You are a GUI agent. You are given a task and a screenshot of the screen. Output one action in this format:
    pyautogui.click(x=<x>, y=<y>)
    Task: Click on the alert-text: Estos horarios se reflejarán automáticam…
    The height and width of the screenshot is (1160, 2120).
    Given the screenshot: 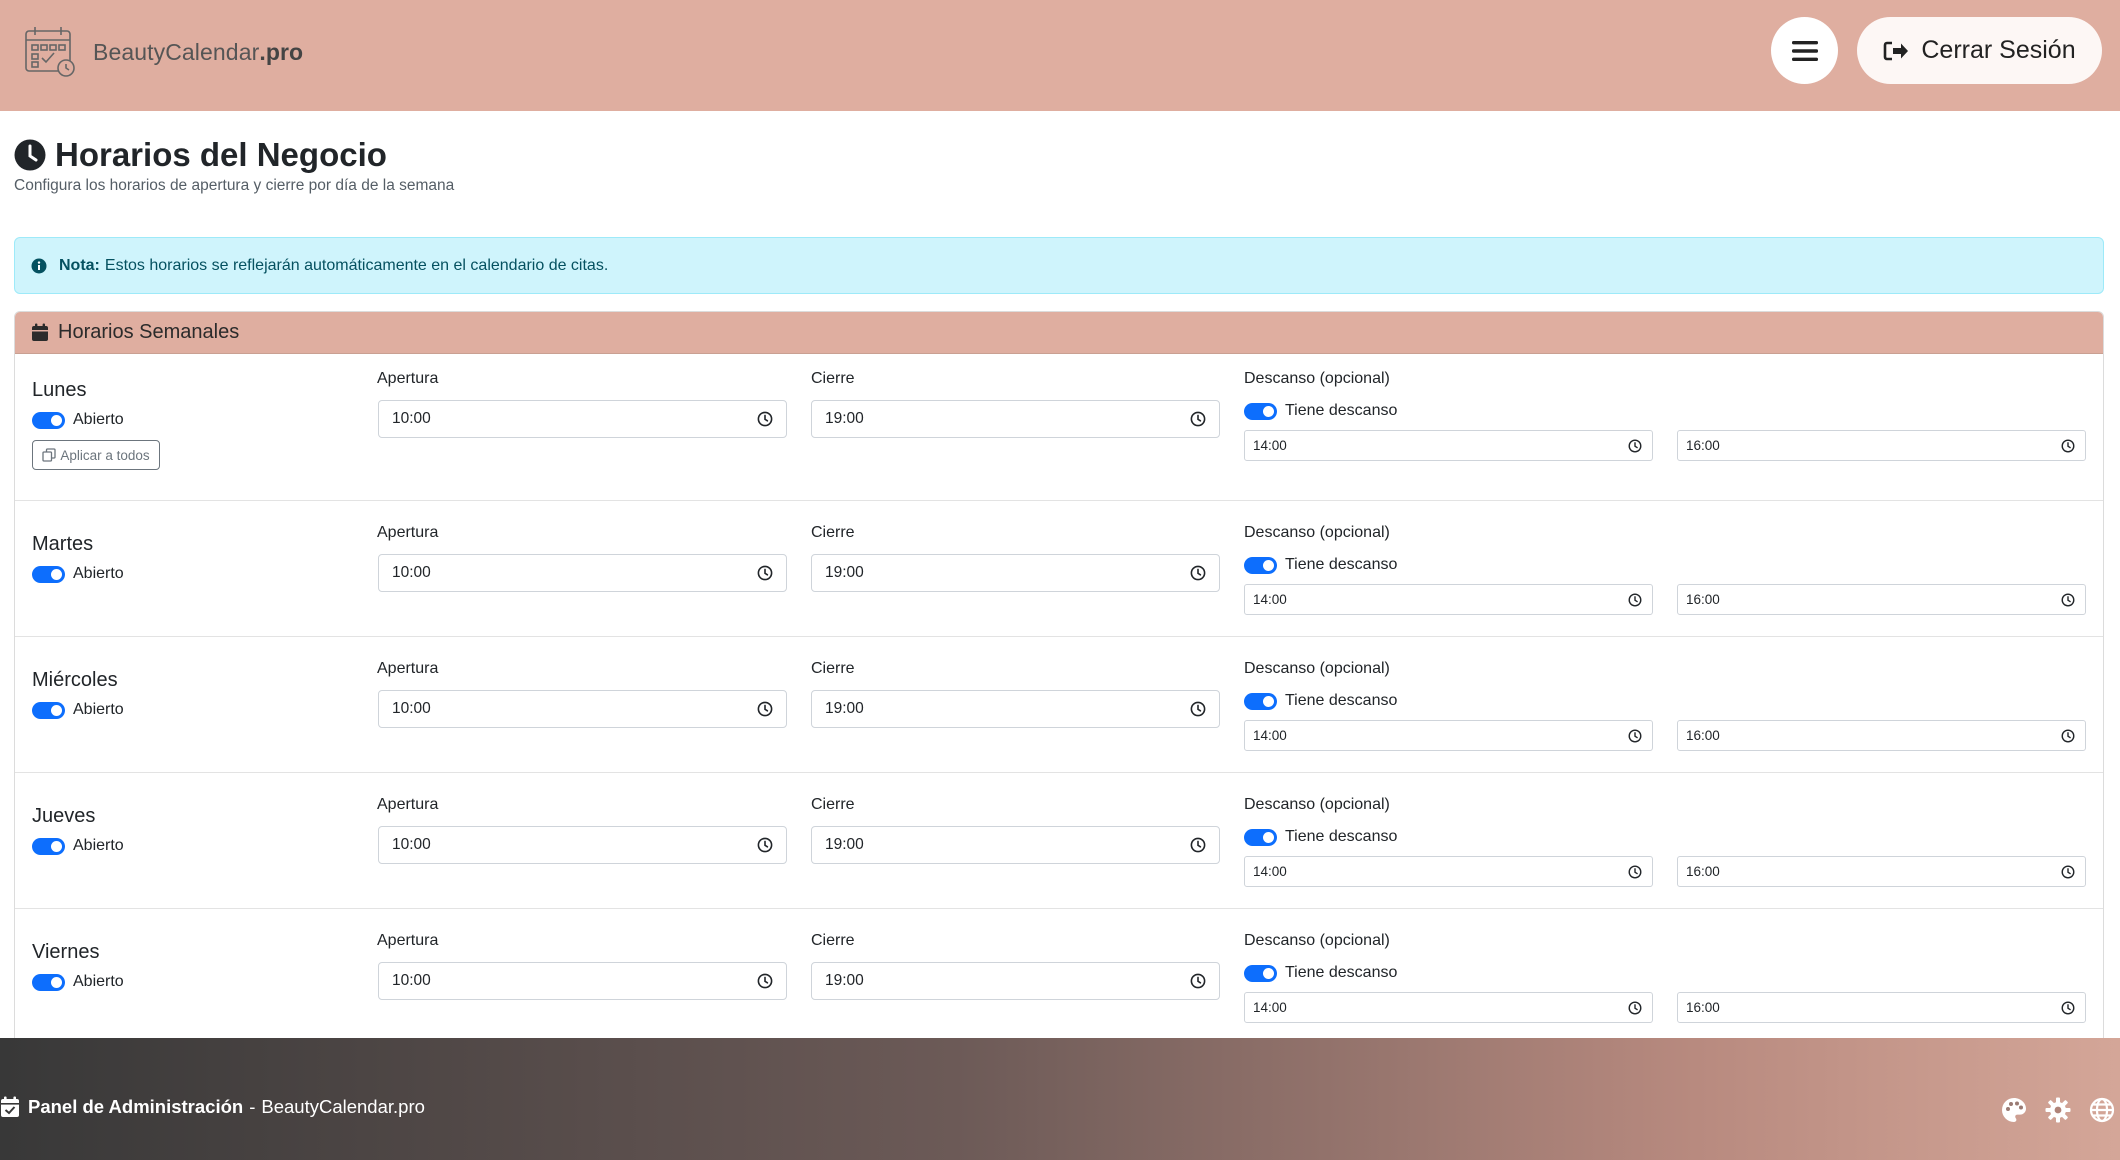 What is the action you would take?
    pyautogui.click(x=356, y=265)
    